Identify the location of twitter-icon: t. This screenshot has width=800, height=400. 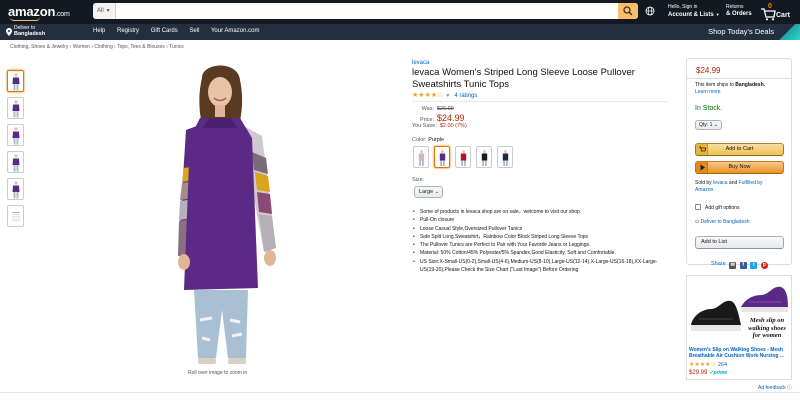
(754, 265).